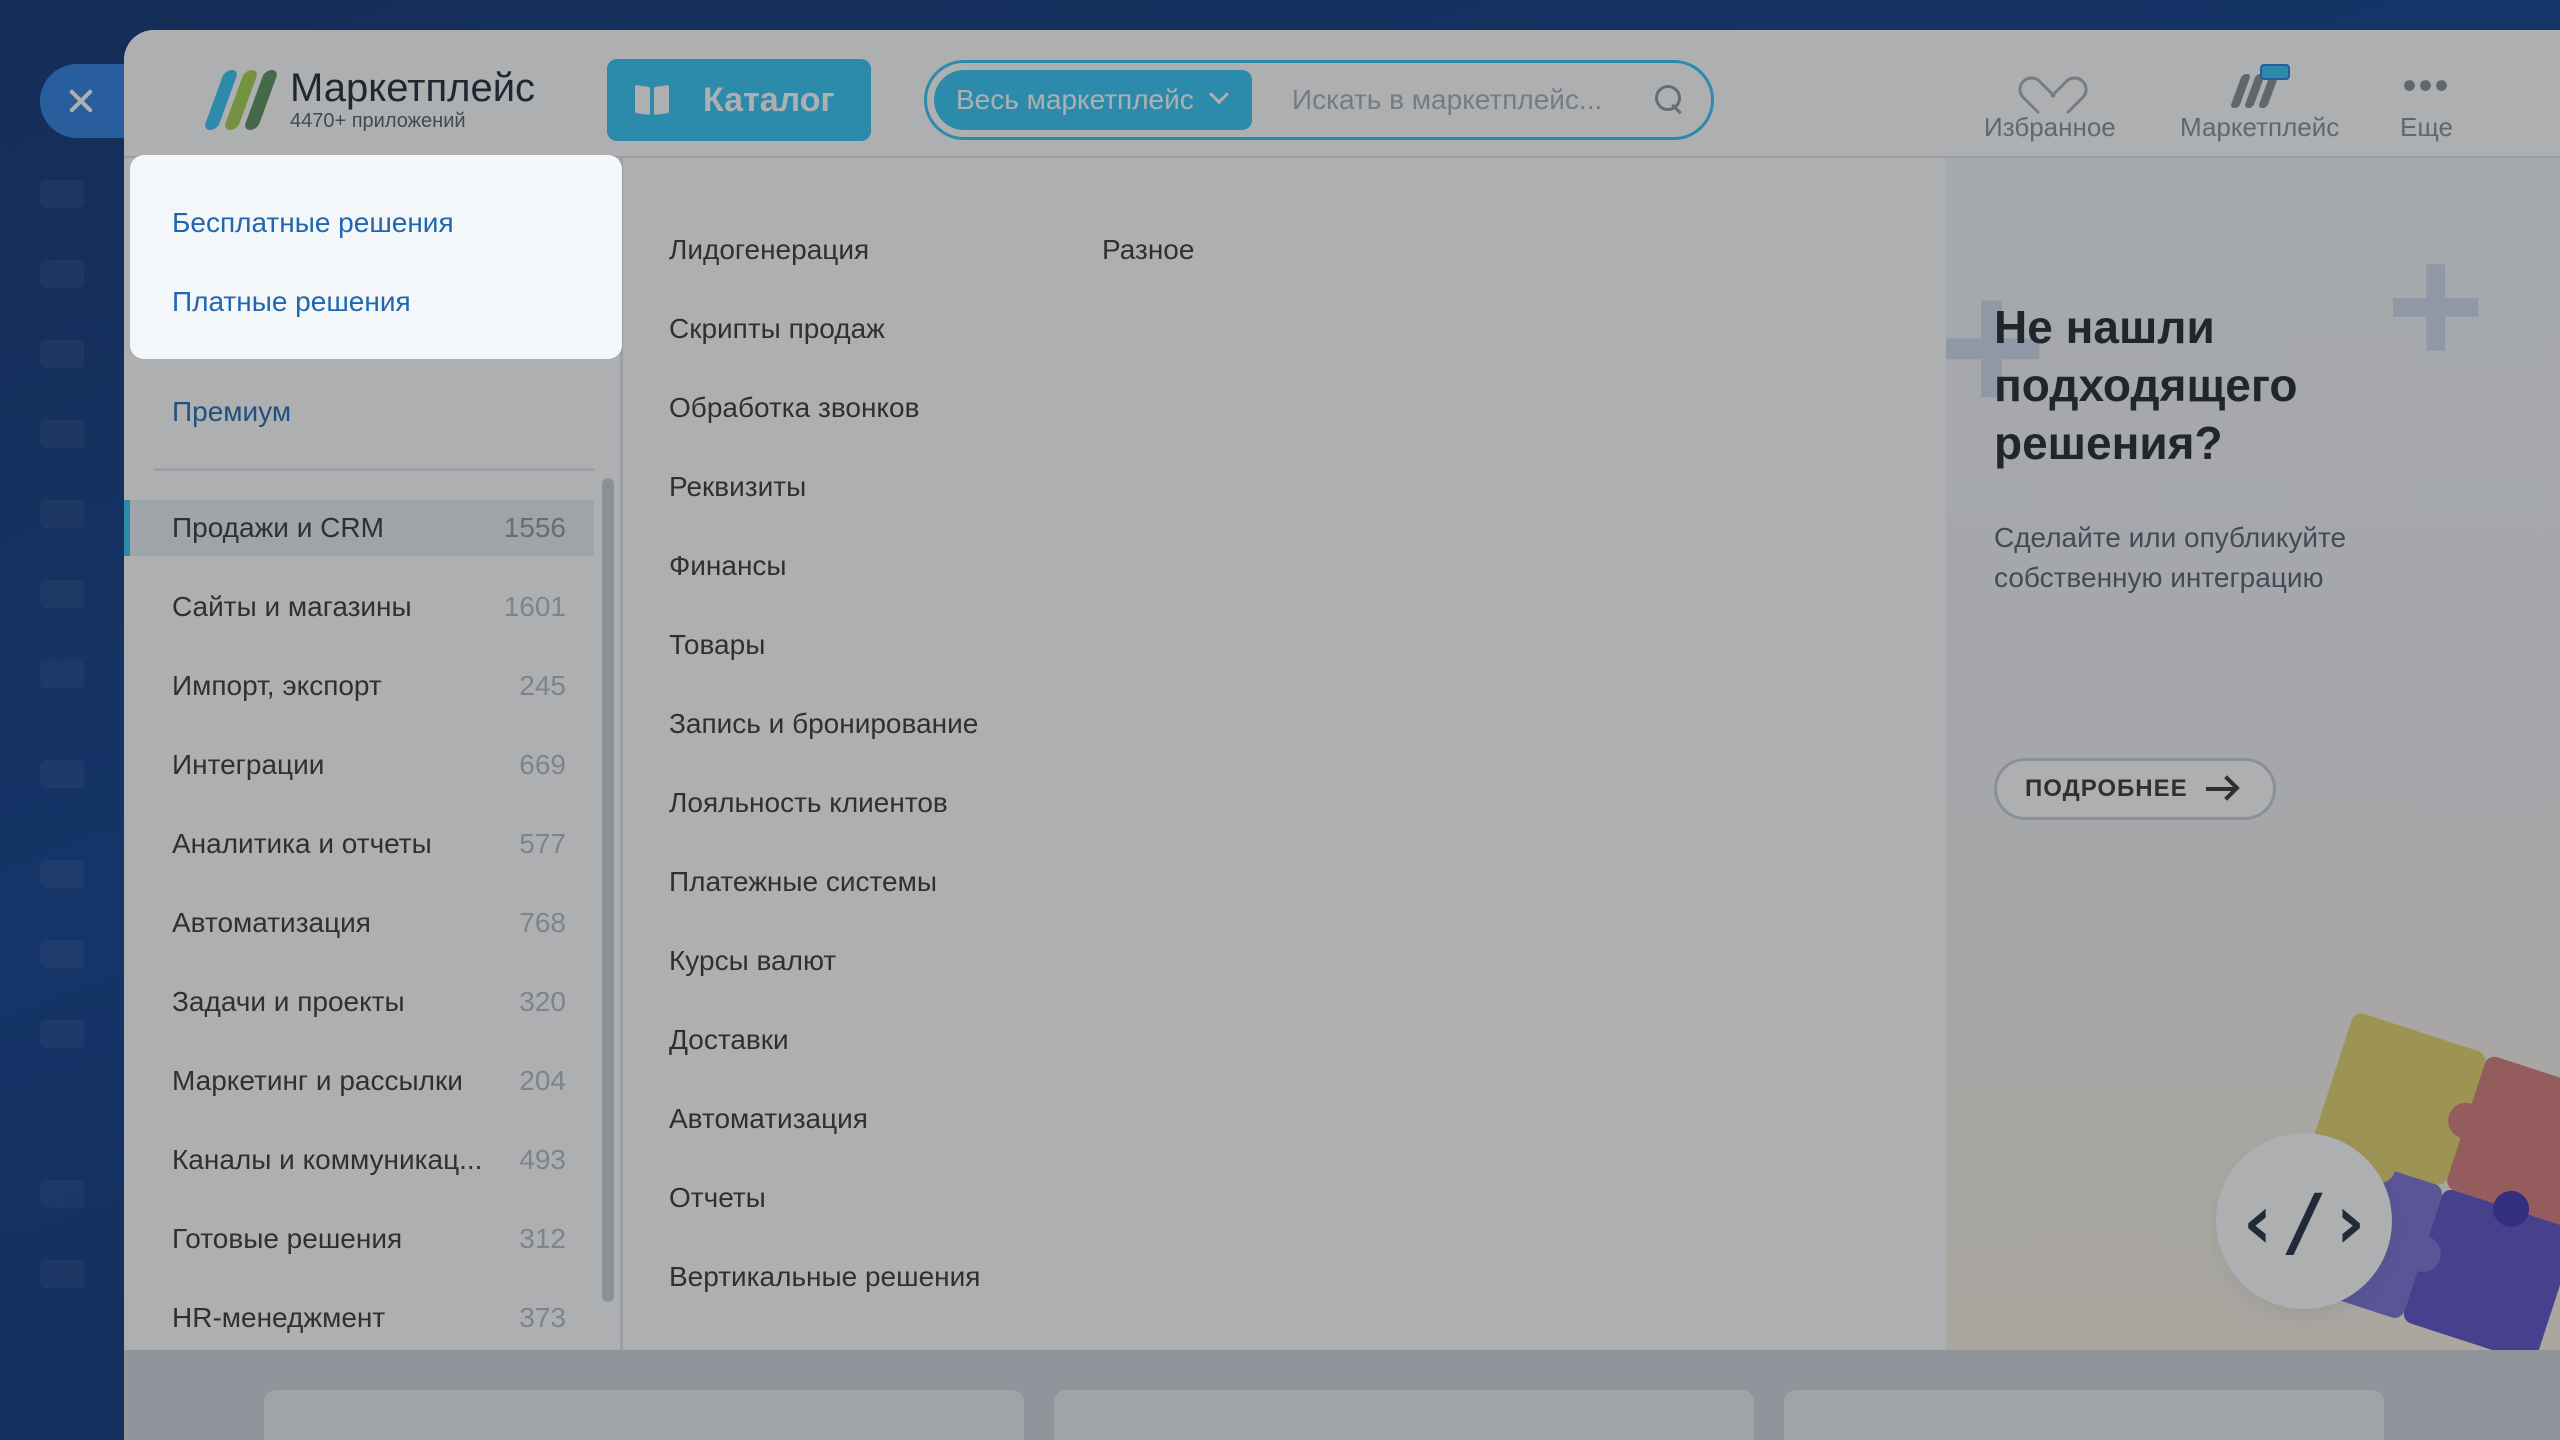 This screenshot has width=2560, height=1440. I want to click on catalog-label: Каталог, so click(769, 99).